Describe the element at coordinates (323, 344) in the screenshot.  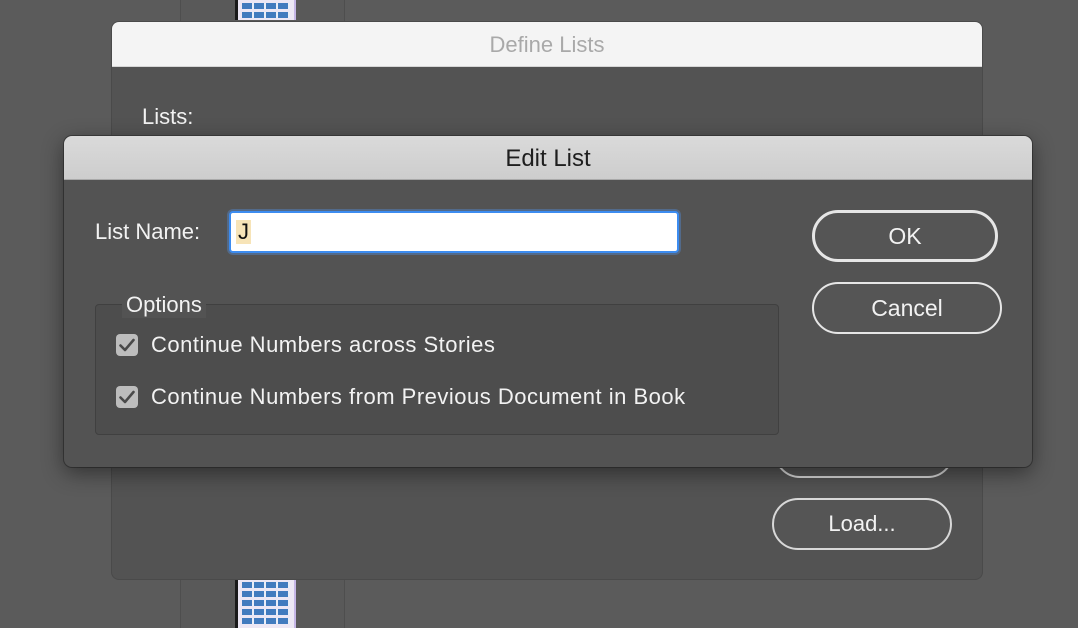
I see `continue-across-stories-label: Continue Numbers across Stories` at that location.